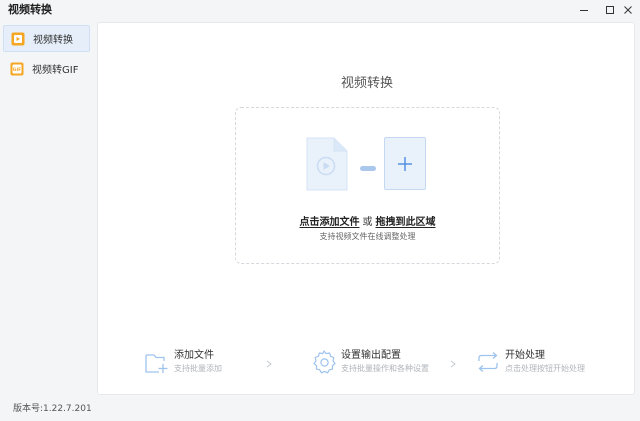 Image resolution: width=640 pixels, height=421 pixels. Describe the element at coordinates (52, 409) in the screenshot. I see `version-label: 版本号:1.22.7.201` at that location.